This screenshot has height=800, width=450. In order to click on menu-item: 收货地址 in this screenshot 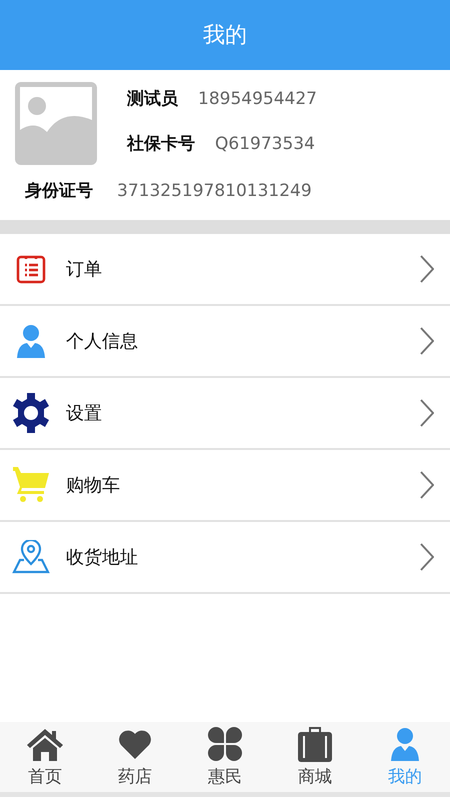, I will do `click(225, 558)`.